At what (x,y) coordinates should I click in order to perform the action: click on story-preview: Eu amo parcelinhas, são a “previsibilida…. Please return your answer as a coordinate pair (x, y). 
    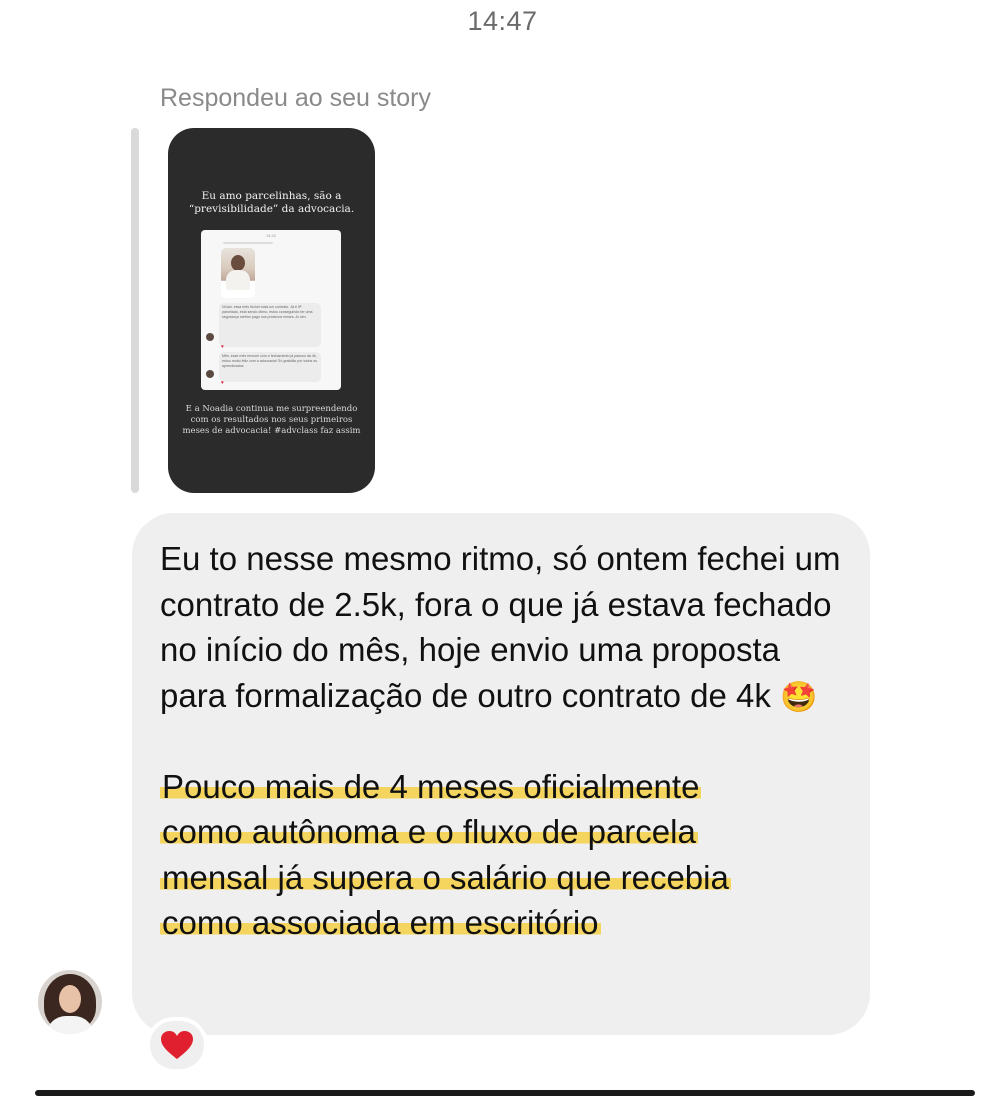
    Looking at the image, I should click on (271, 310).